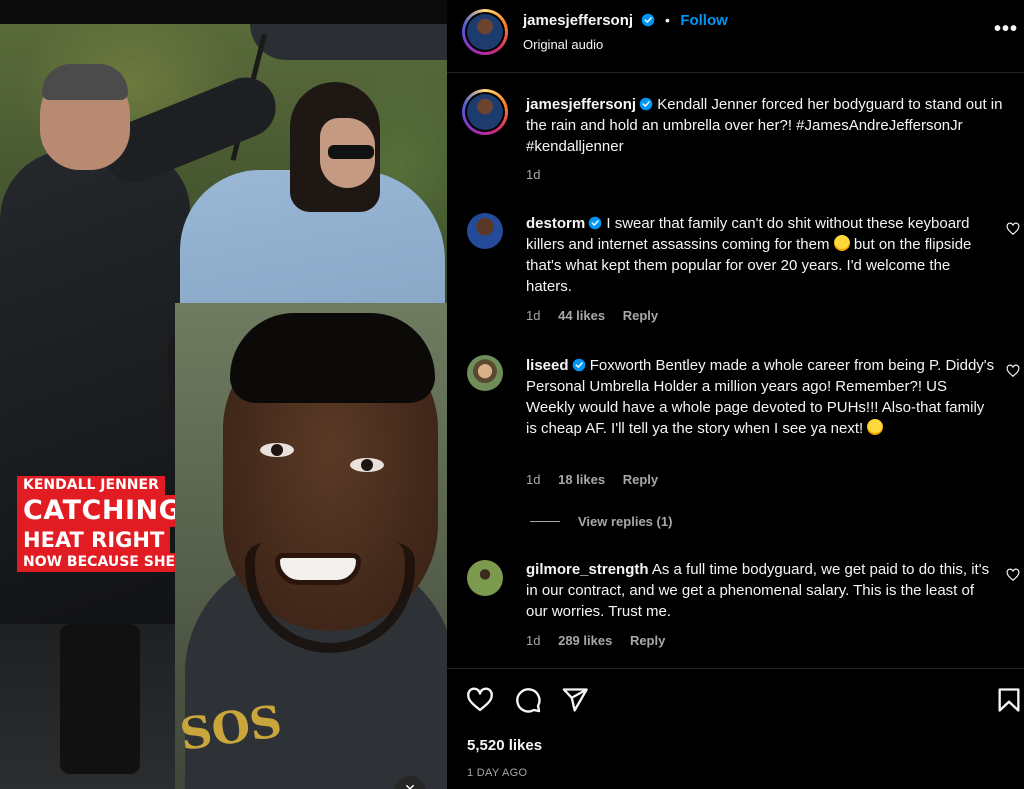 The width and height of the screenshot is (1024, 789). What do you see at coordinates (85, 82) in the screenshot?
I see `bodyguard-hair` at bounding box center [85, 82].